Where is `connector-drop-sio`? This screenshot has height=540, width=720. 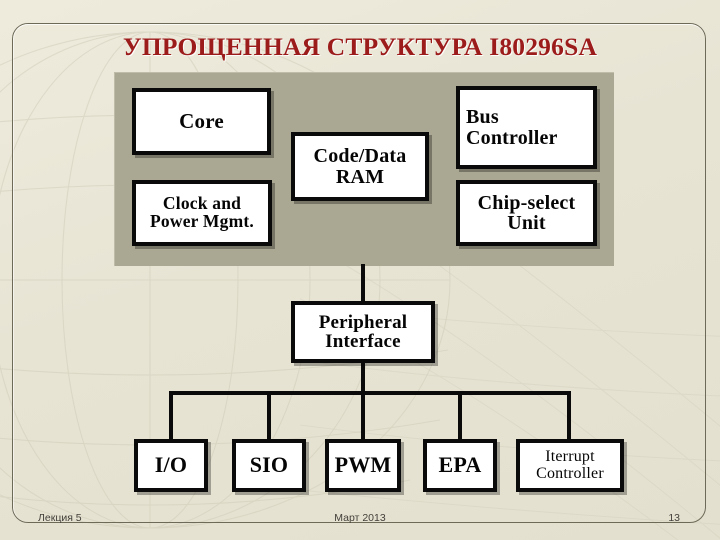
connector-drop-sio is located at coordinates (269, 416).